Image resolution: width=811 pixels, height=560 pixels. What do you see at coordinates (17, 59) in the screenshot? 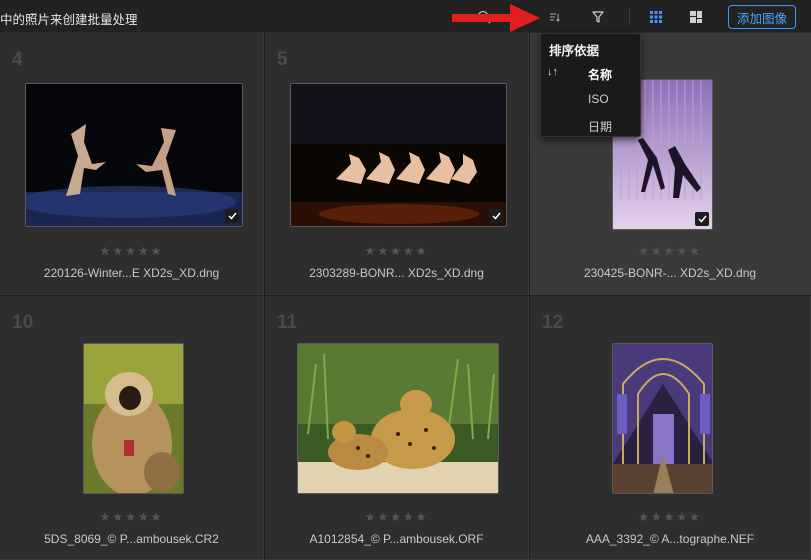
I see `photo-index: 4` at bounding box center [17, 59].